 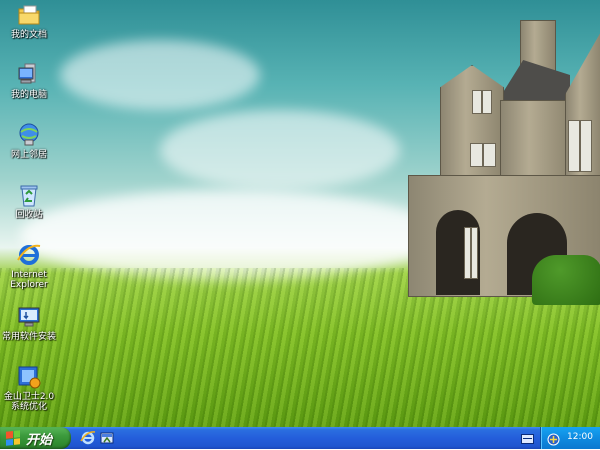 What do you see at coordinates (39, 440) in the screenshot?
I see `start-button-label: 开始` at bounding box center [39, 440].